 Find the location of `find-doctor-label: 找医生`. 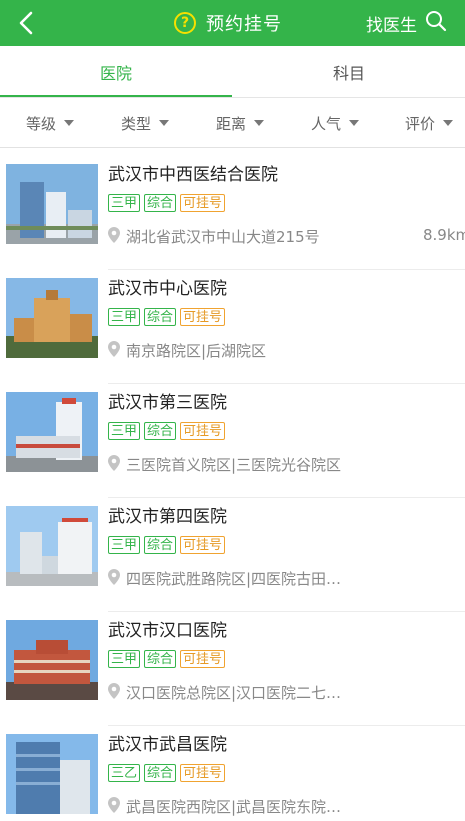

find-doctor-label: 找医生 is located at coordinates (391, 25).